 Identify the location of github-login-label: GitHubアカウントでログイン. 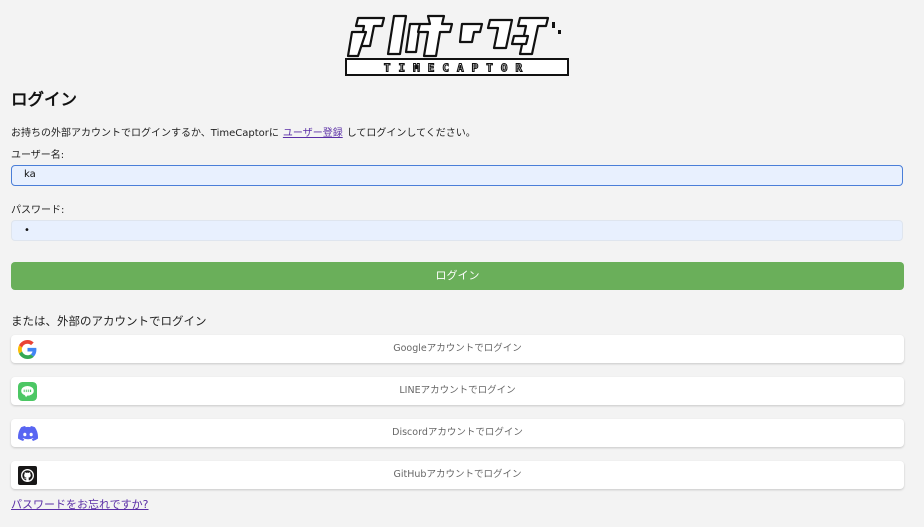
(457, 474).